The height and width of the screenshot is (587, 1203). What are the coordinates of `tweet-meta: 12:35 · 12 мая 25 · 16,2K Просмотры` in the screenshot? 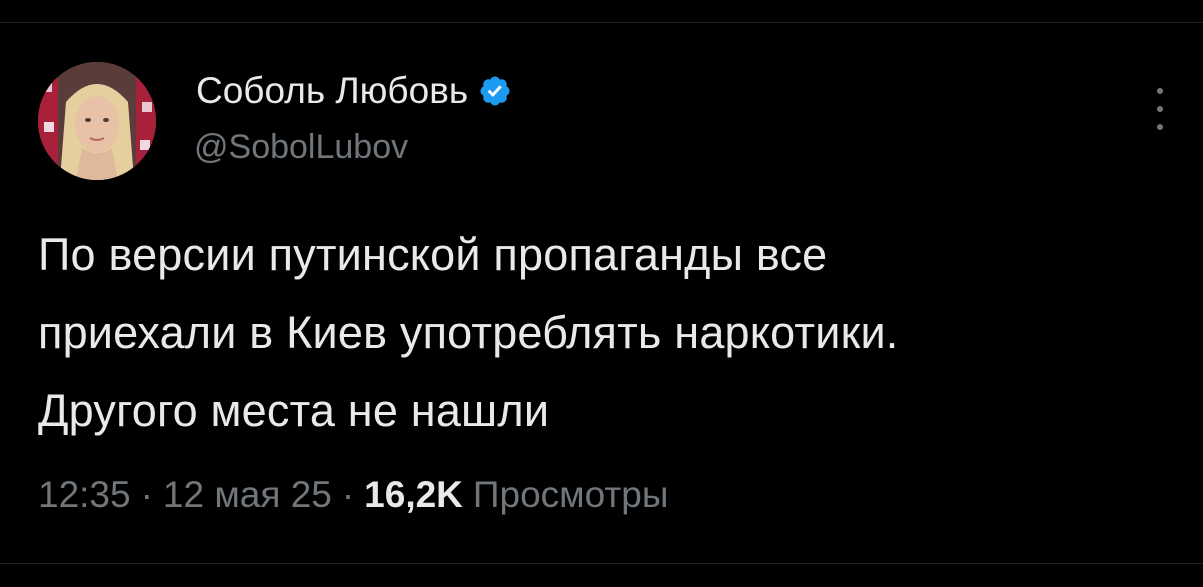 It's located at (353, 495).